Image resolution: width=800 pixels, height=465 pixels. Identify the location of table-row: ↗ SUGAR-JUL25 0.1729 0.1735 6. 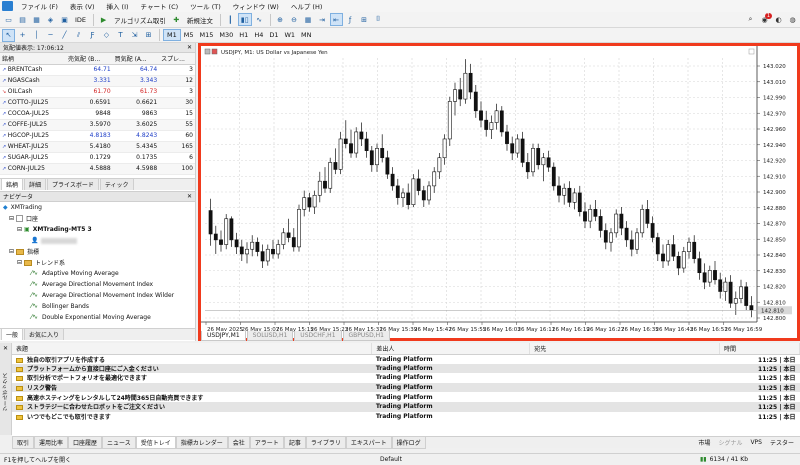
(97, 158).